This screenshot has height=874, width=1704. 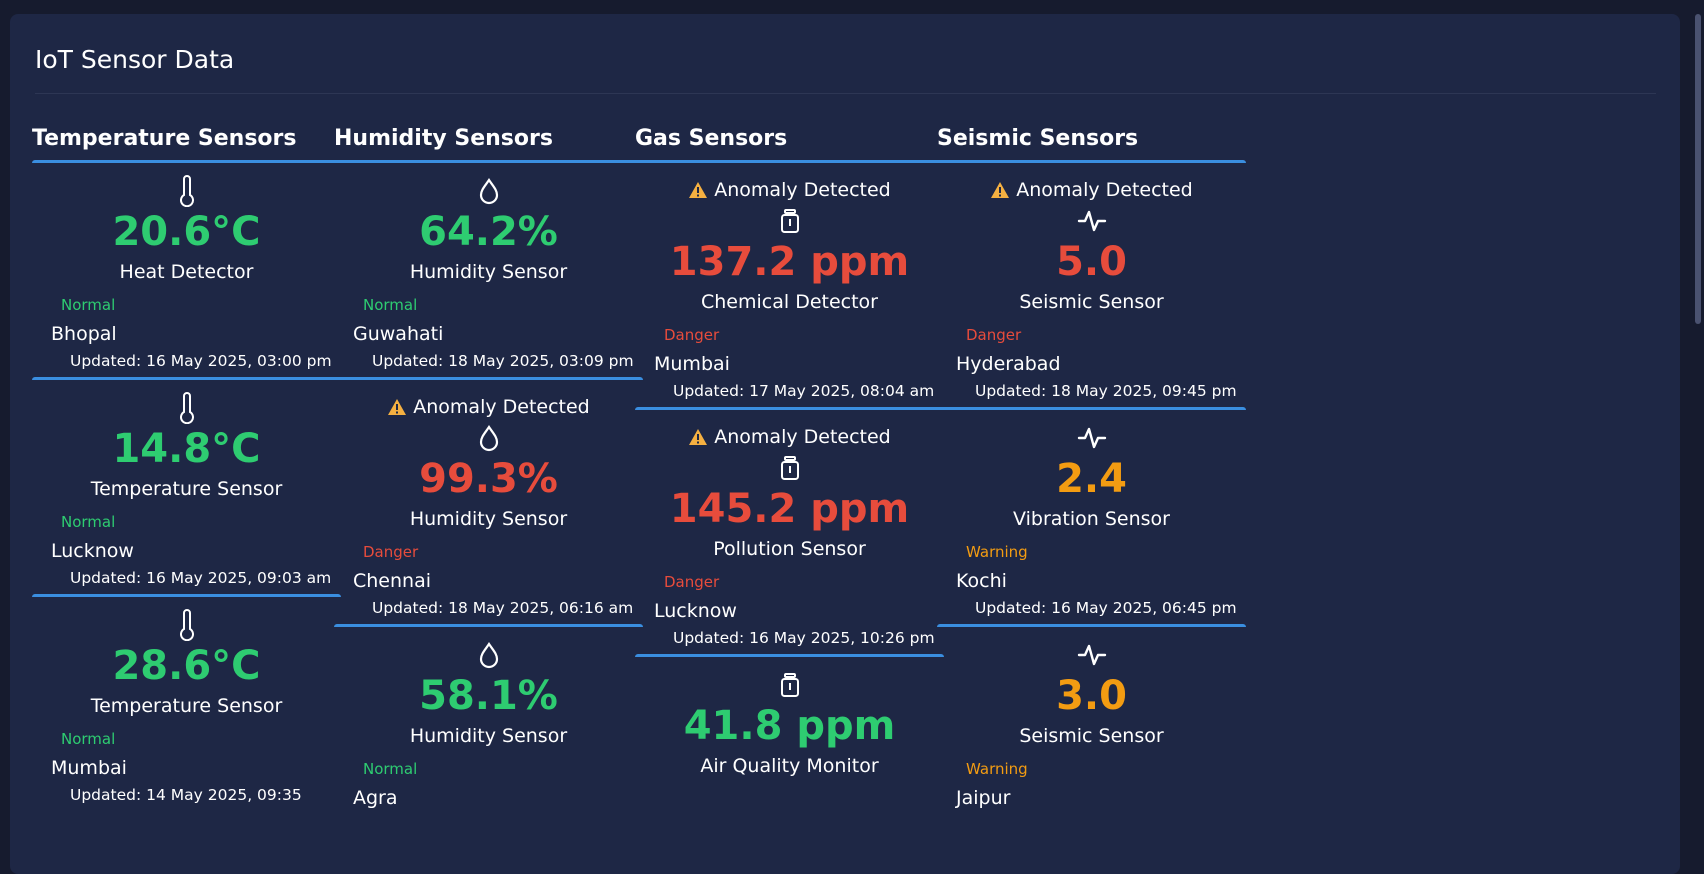 What do you see at coordinates (1091, 519) in the screenshot?
I see `sensor-name: Vibration Sensor` at bounding box center [1091, 519].